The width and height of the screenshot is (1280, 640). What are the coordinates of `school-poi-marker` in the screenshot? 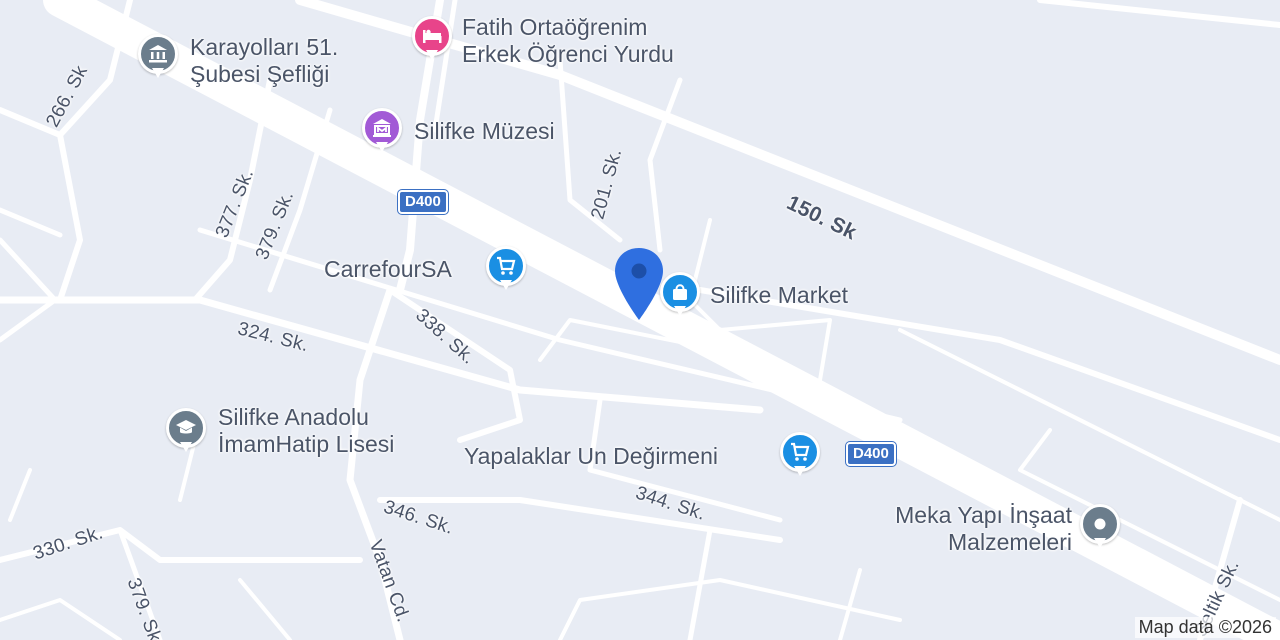 It's located at (186, 432).